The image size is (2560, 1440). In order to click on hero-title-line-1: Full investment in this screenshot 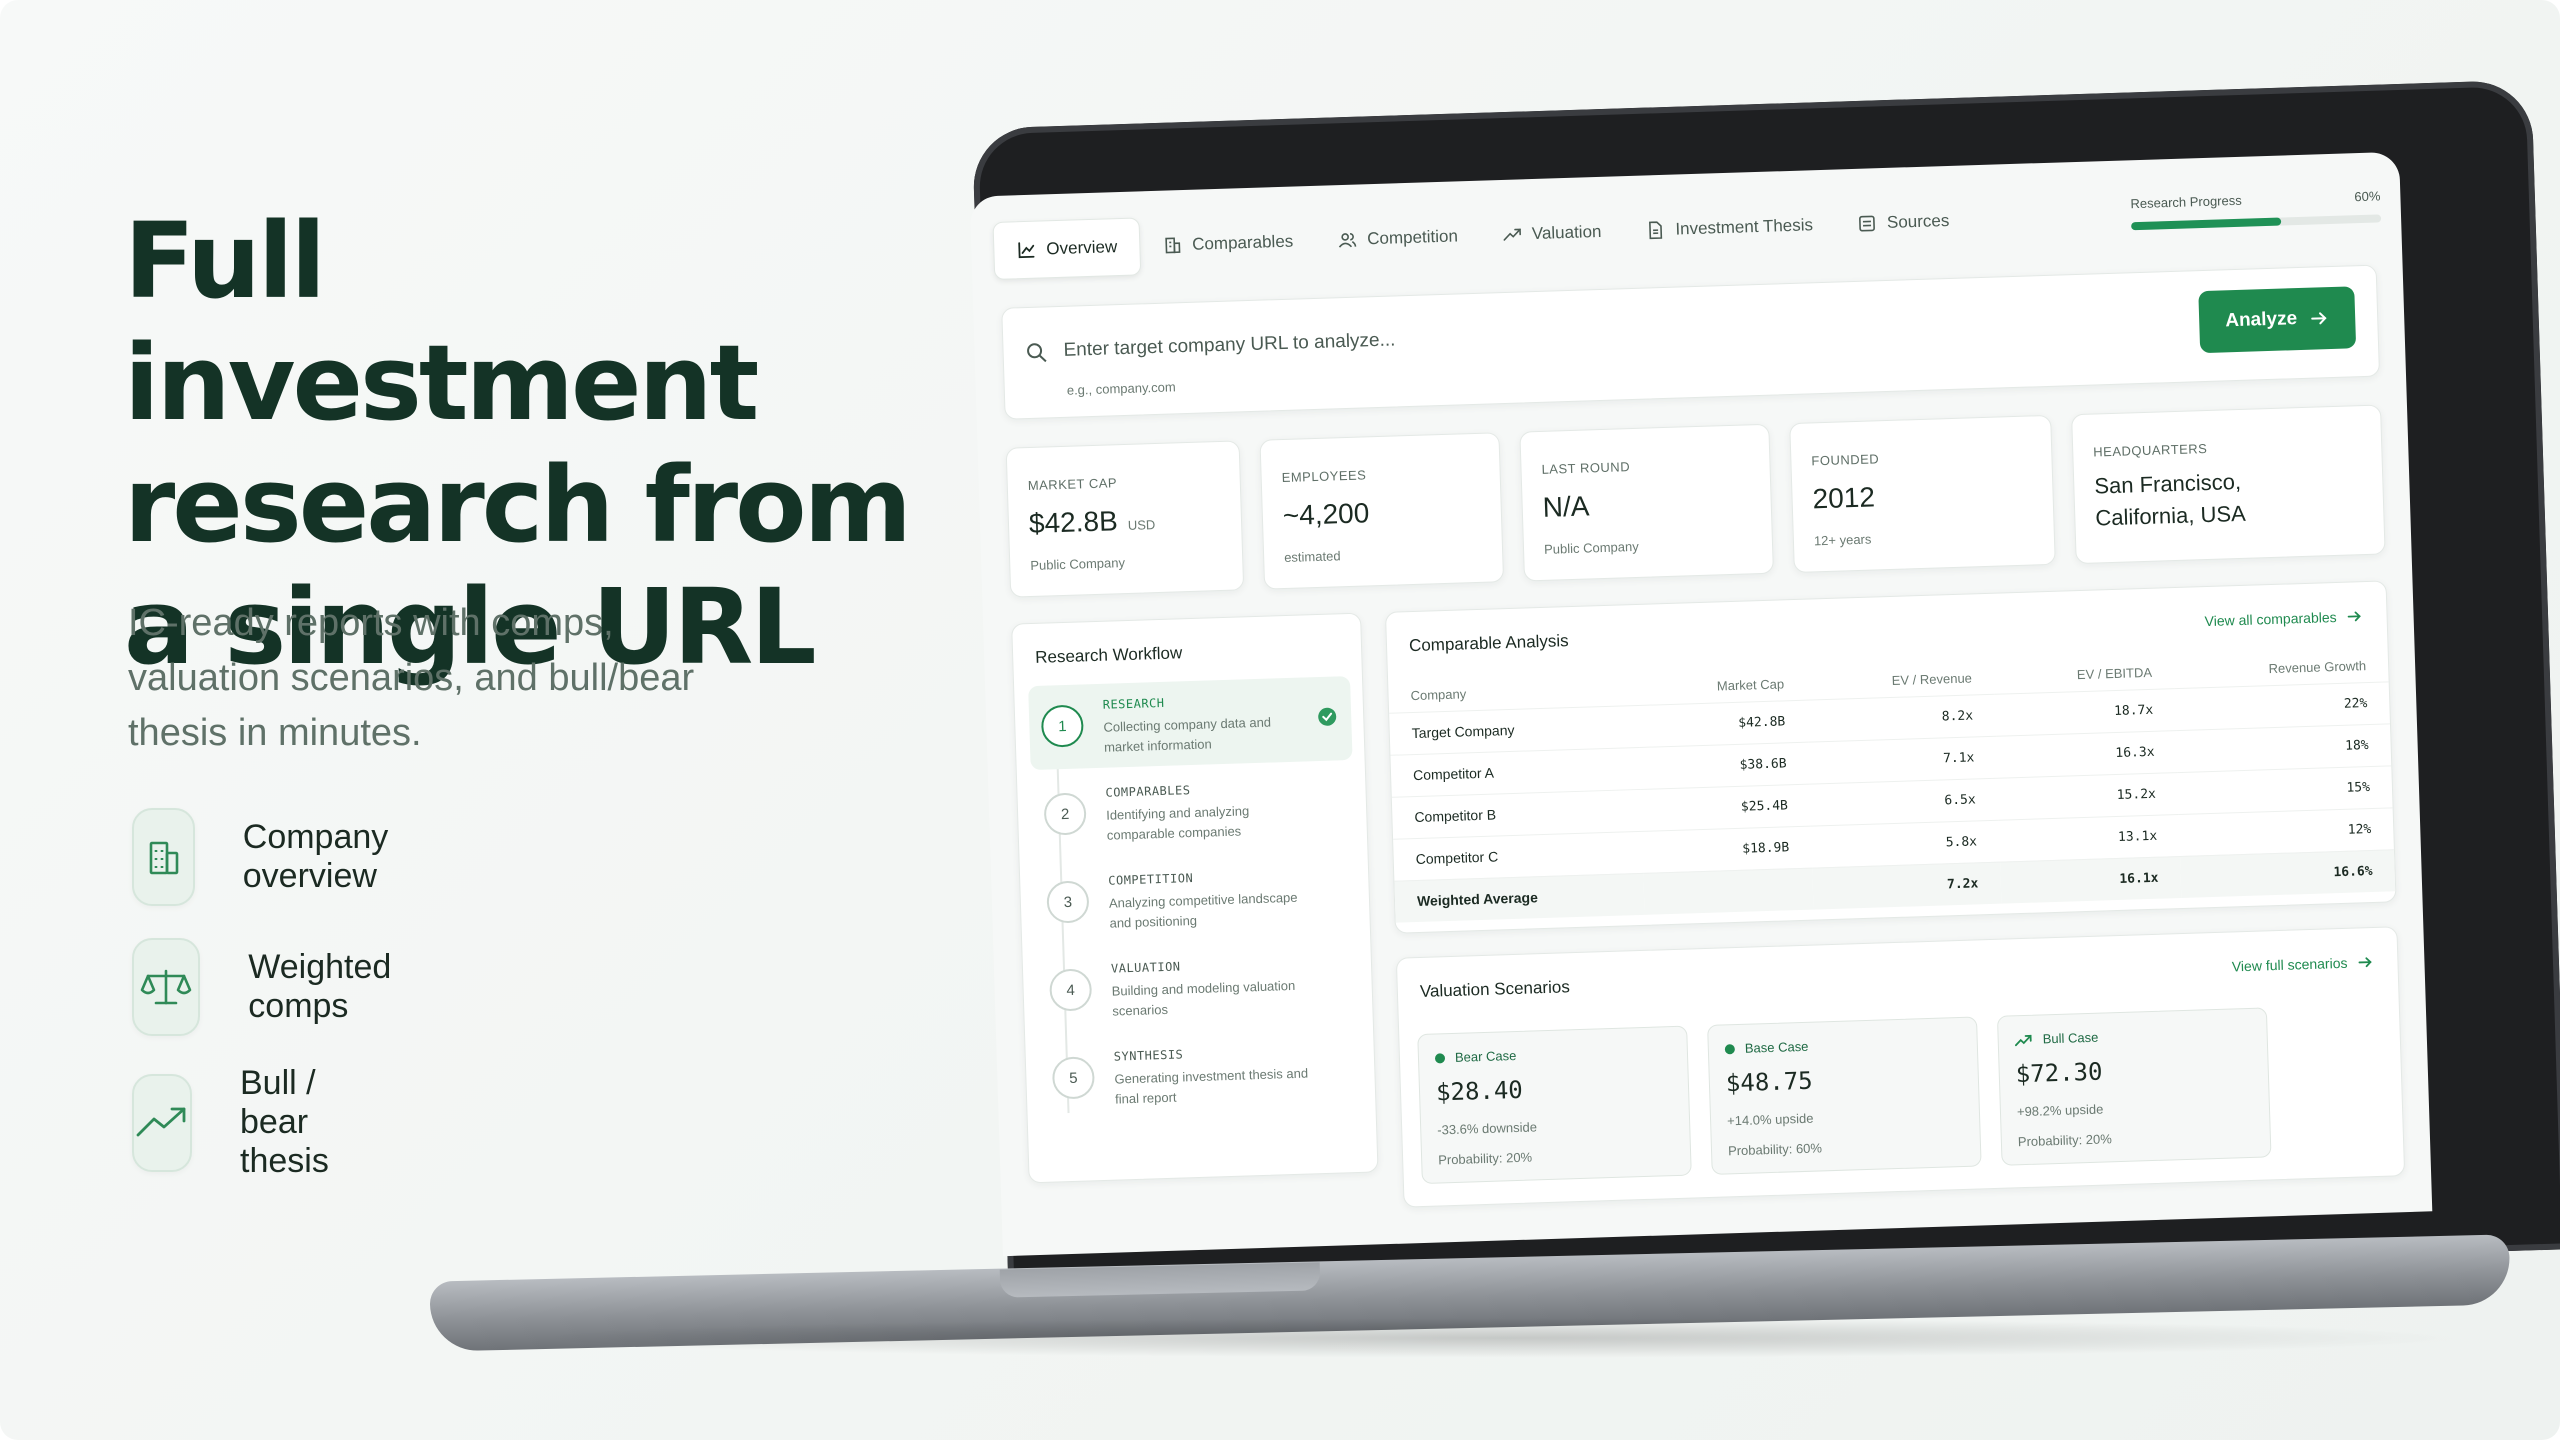, I will do `click(441, 322)`.